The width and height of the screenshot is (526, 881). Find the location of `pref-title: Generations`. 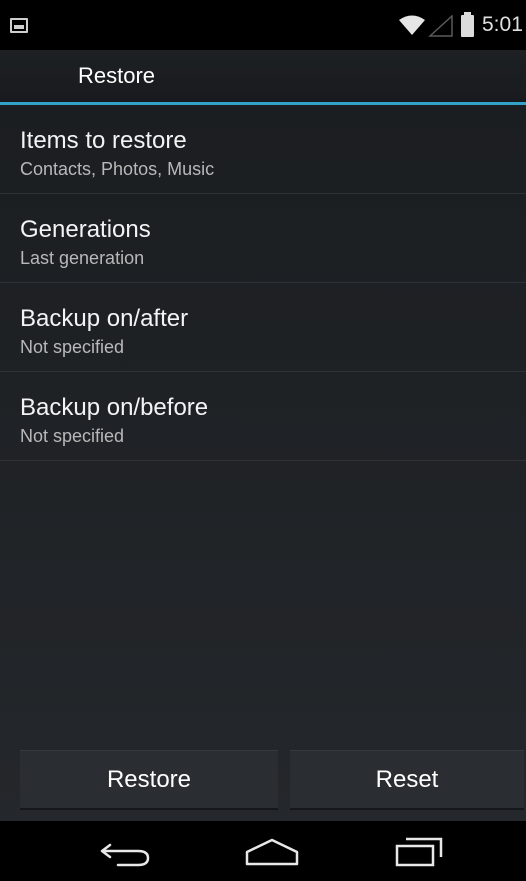

pref-title: Generations is located at coordinates (85, 229).